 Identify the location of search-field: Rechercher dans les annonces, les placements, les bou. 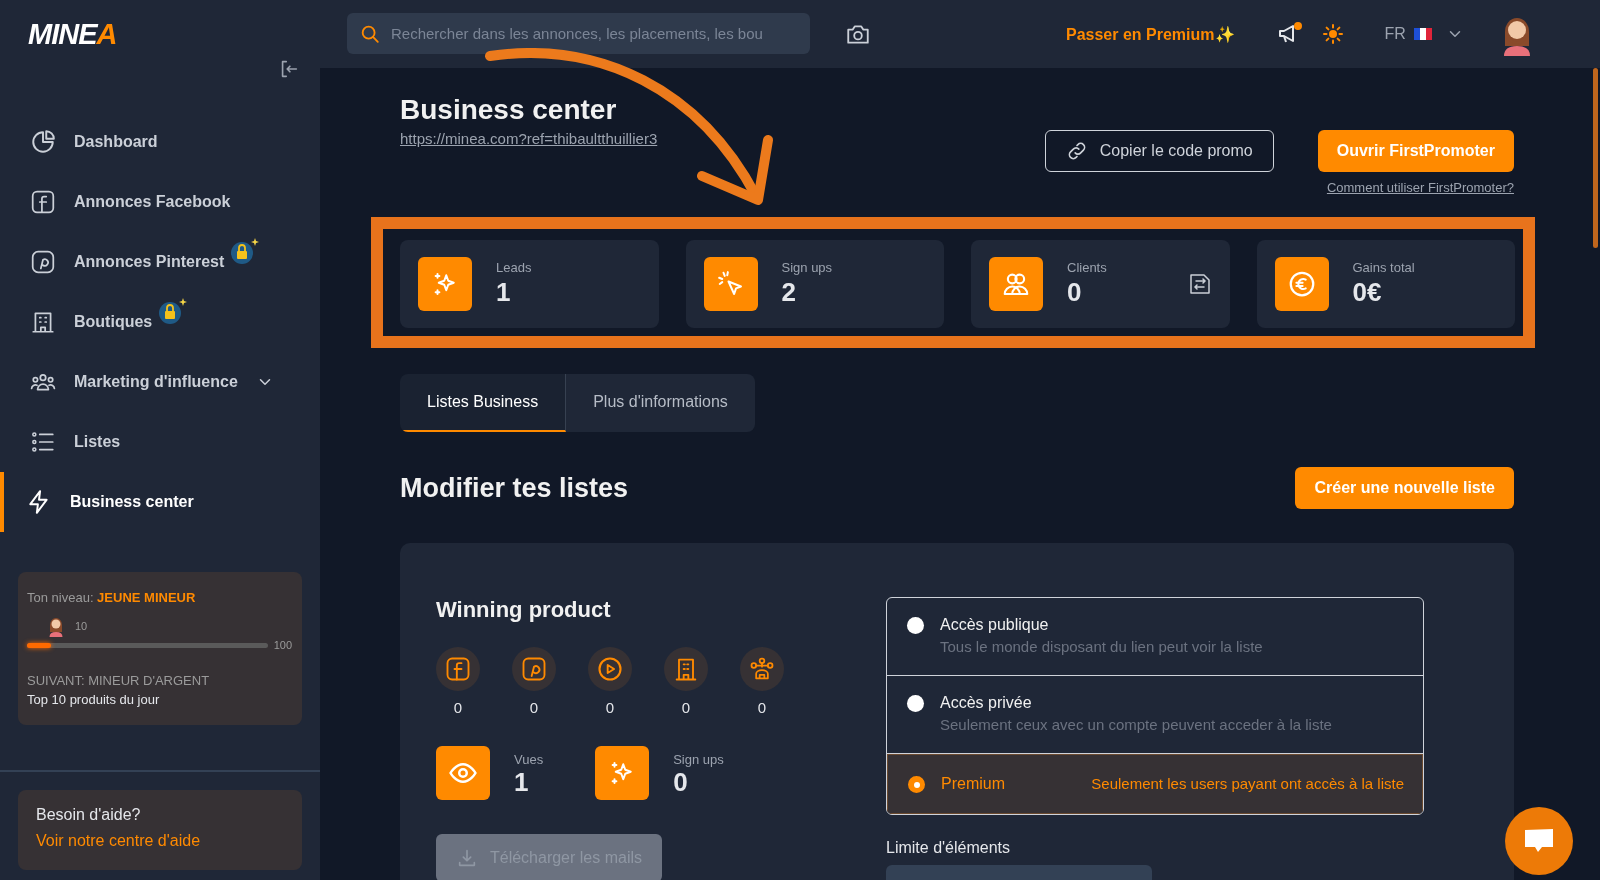
(578, 33).